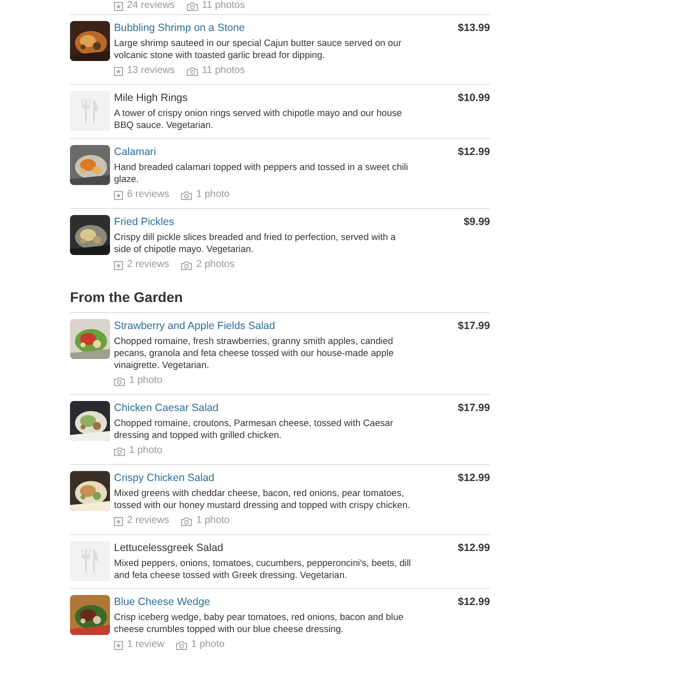 The width and height of the screenshot is (674, 674). Describe the element at coordinates (179, 28) in the screenshot. I see `item-name-link: Bubbling Shrimp on a Stone` at that location.